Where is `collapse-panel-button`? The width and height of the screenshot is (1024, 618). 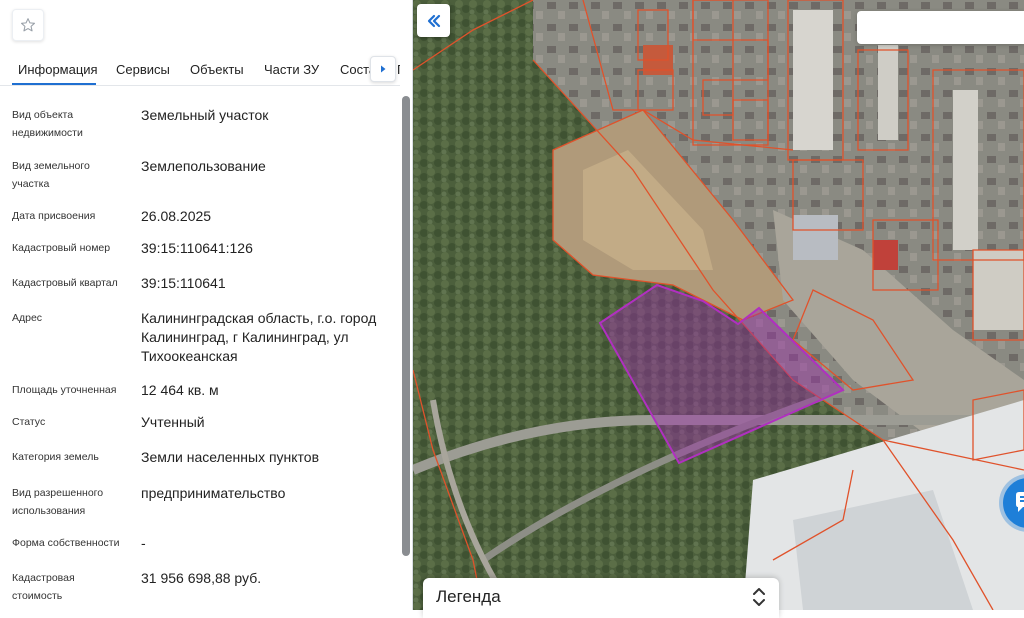
collapse-panel-button is located at coordinates (433, 20).